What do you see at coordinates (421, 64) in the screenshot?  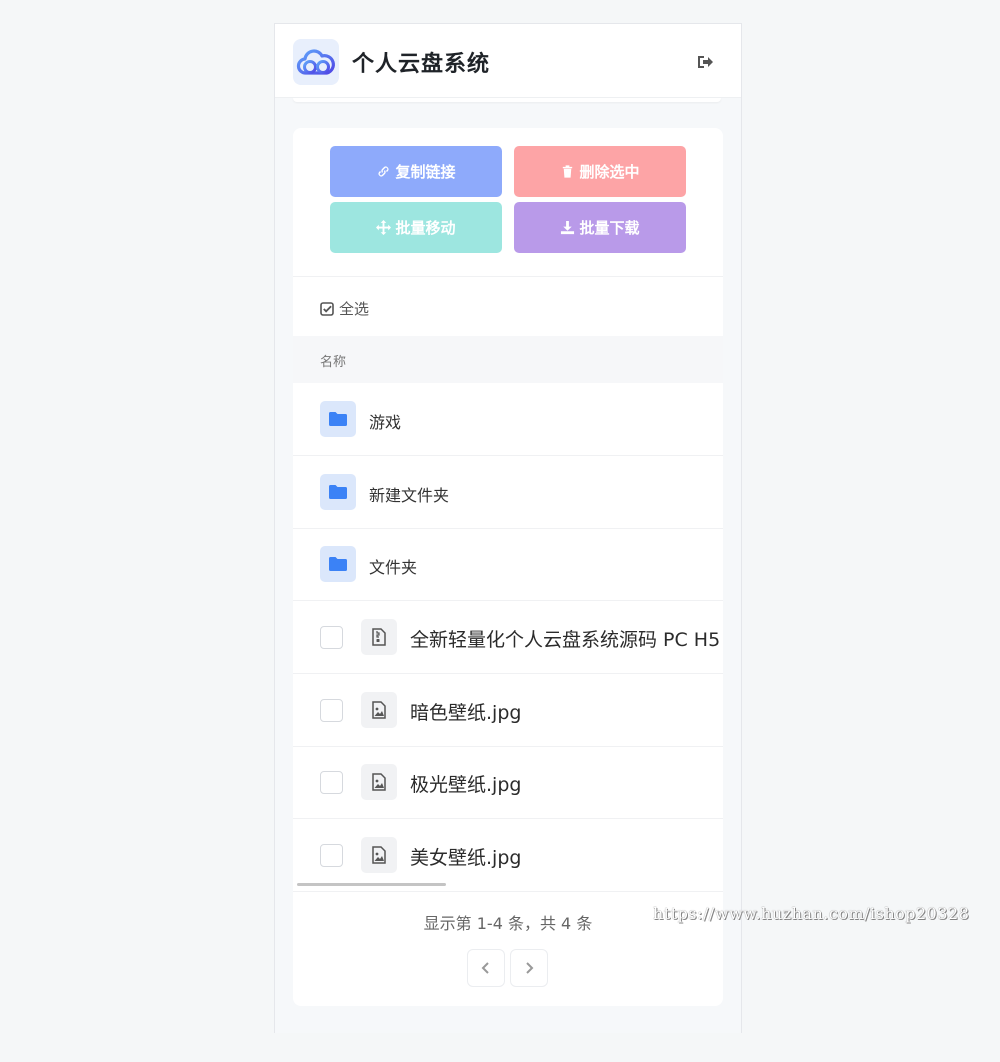 I see `app-title: 个人云盘系统` at bounding box center [421, 64].